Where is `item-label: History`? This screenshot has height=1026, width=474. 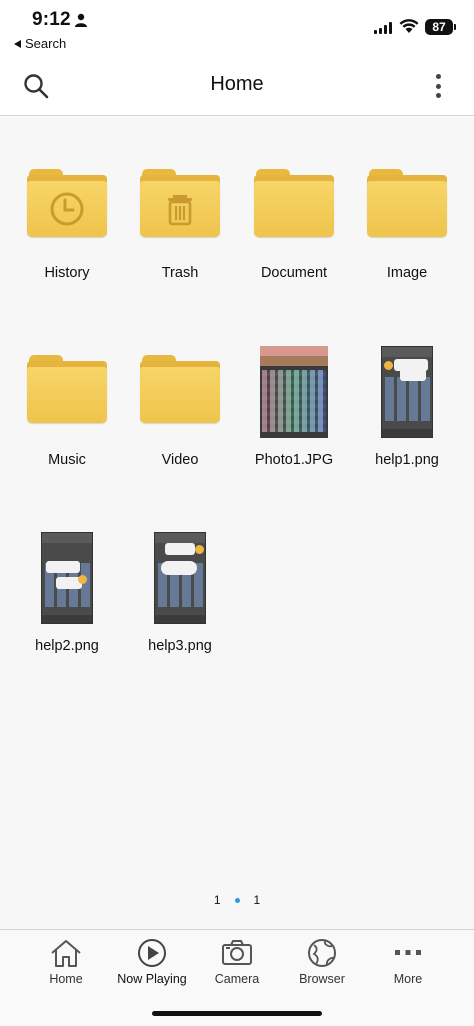 item-label: History is located at coordinates (67, 273).